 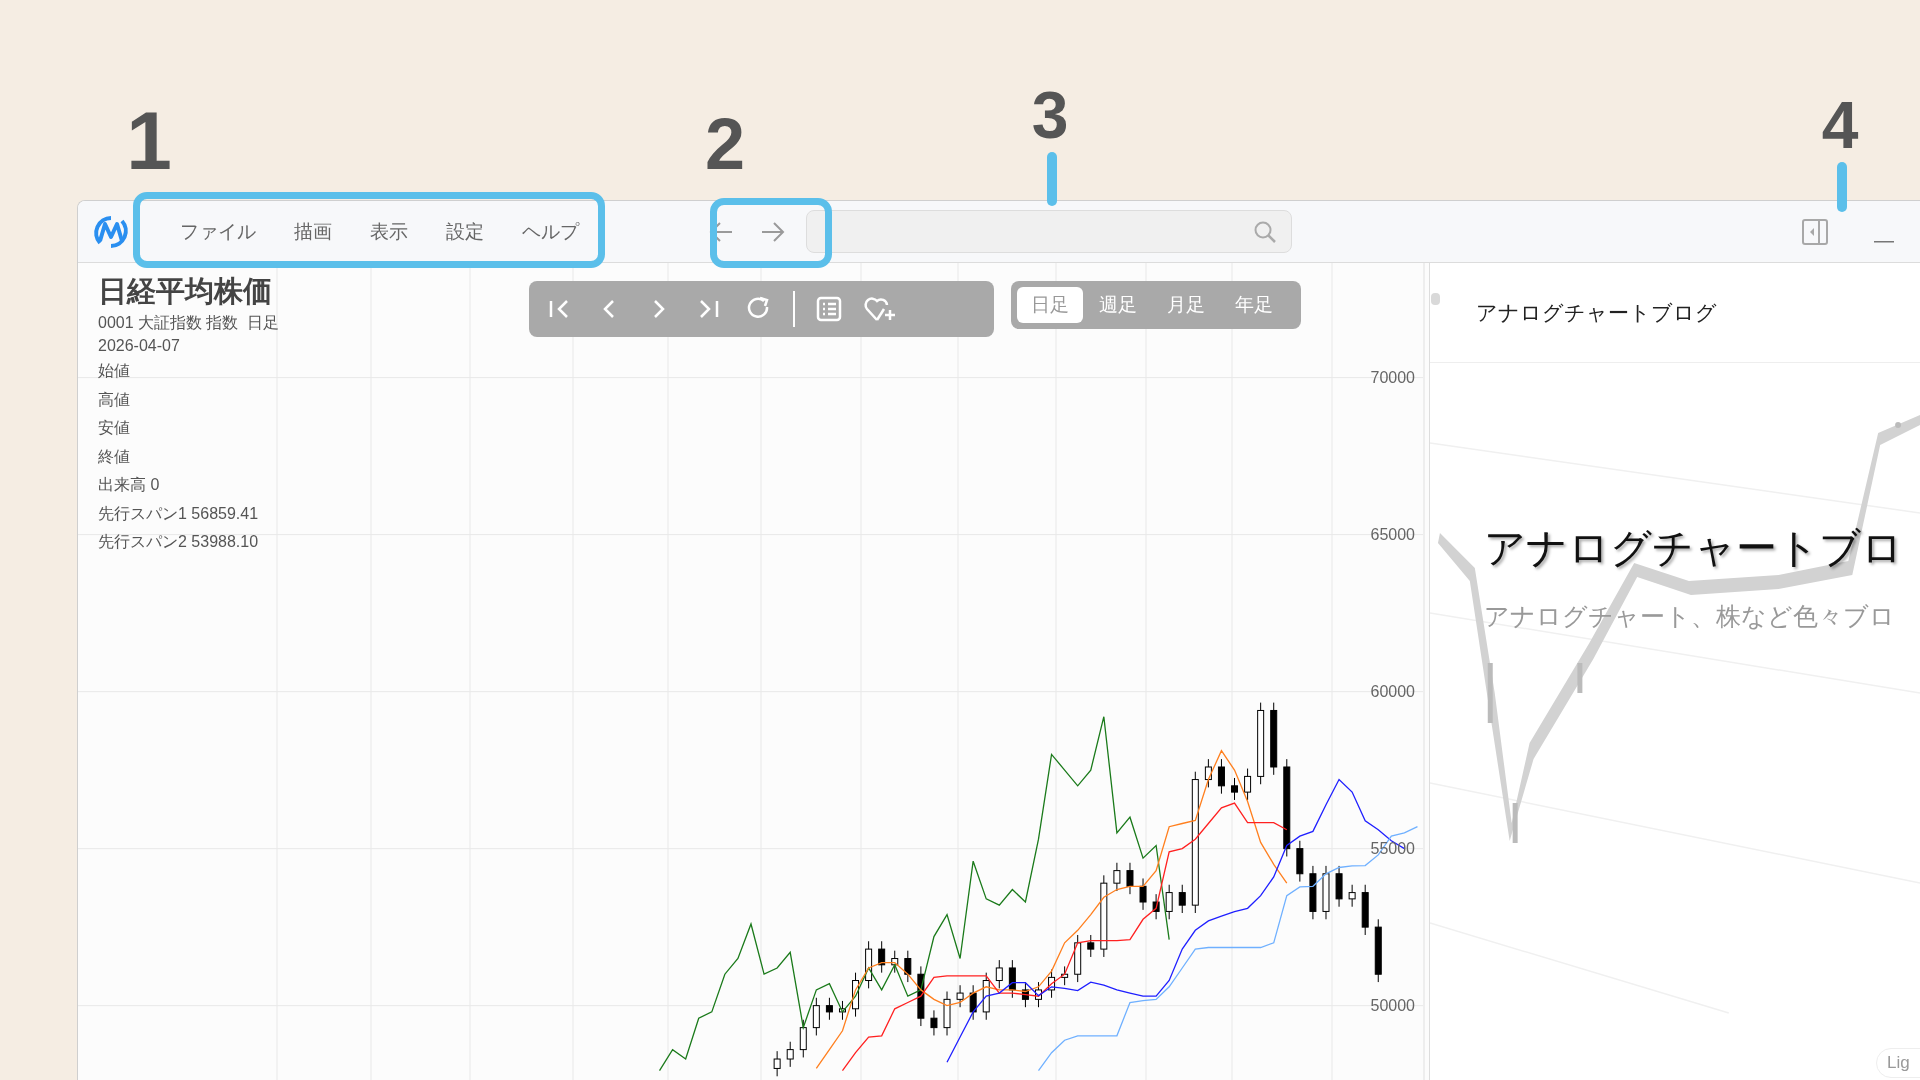 What do you see at coordinates (129, 485) in the screenshot?
I see `info-line: 出来高 0` at bounding box center [129, 485].